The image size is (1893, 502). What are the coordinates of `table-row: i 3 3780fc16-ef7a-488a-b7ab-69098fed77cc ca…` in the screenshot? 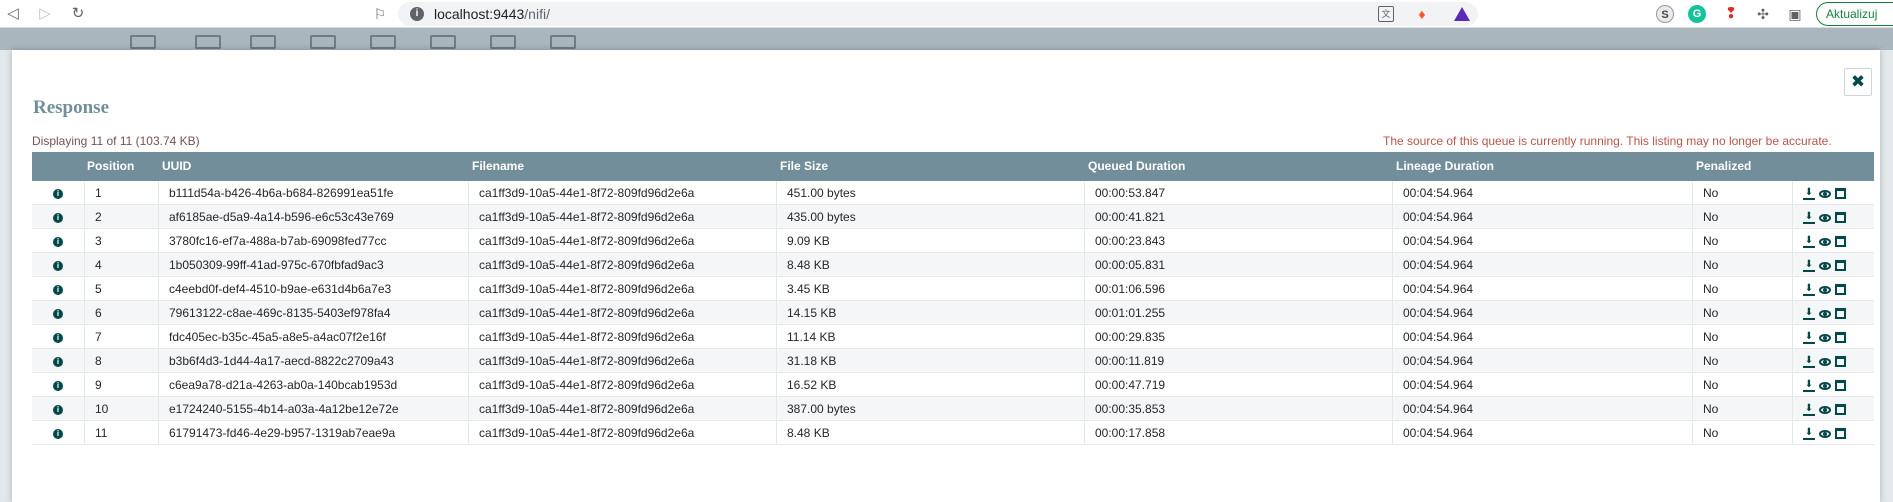 It's located at (953, 241).